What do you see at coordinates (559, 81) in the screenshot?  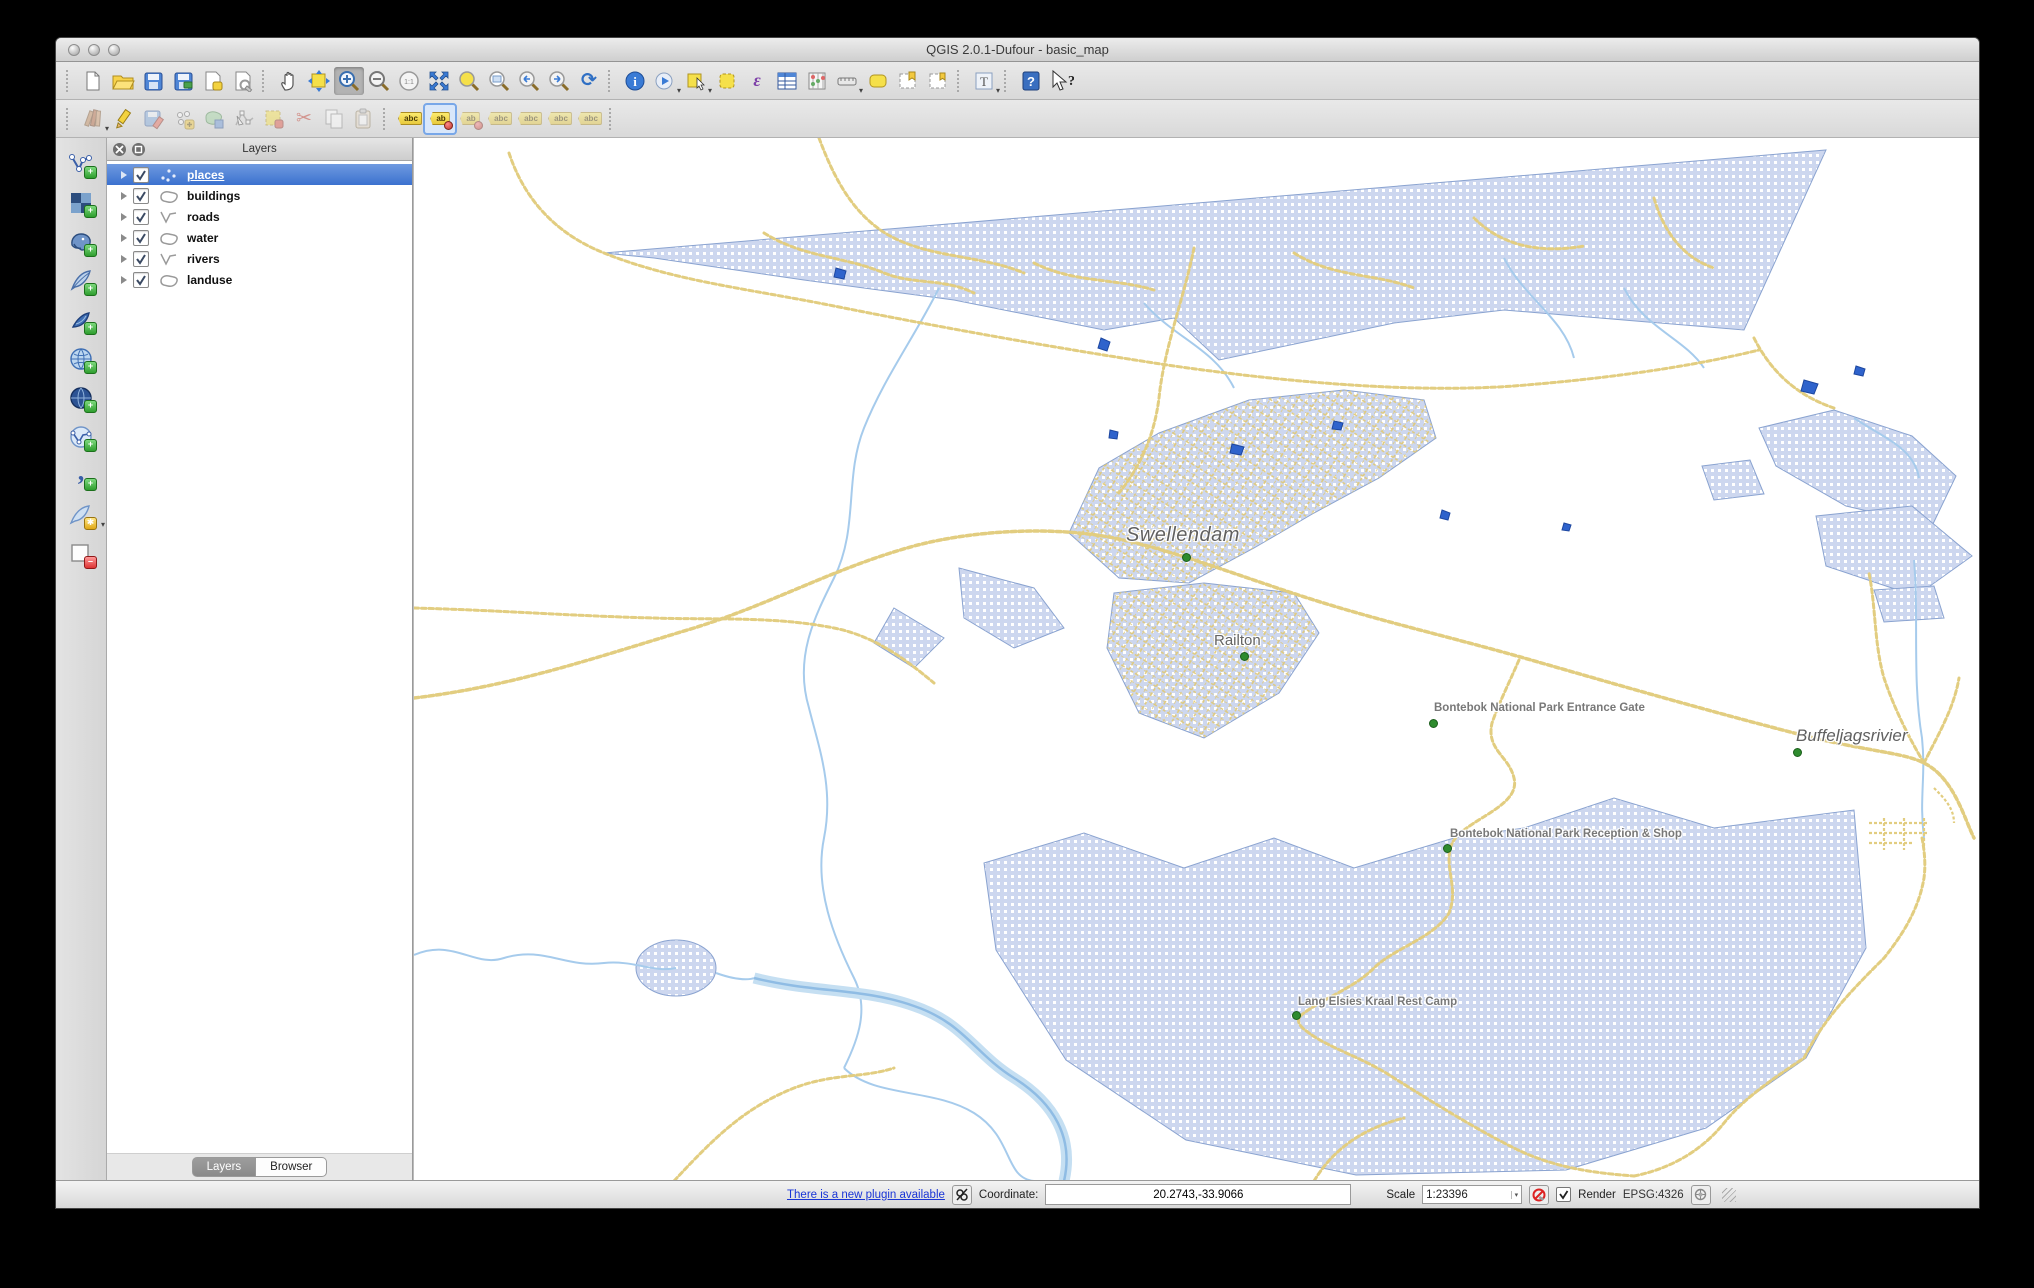 I see `zoom-next-button` at bounding box center [559, 81].